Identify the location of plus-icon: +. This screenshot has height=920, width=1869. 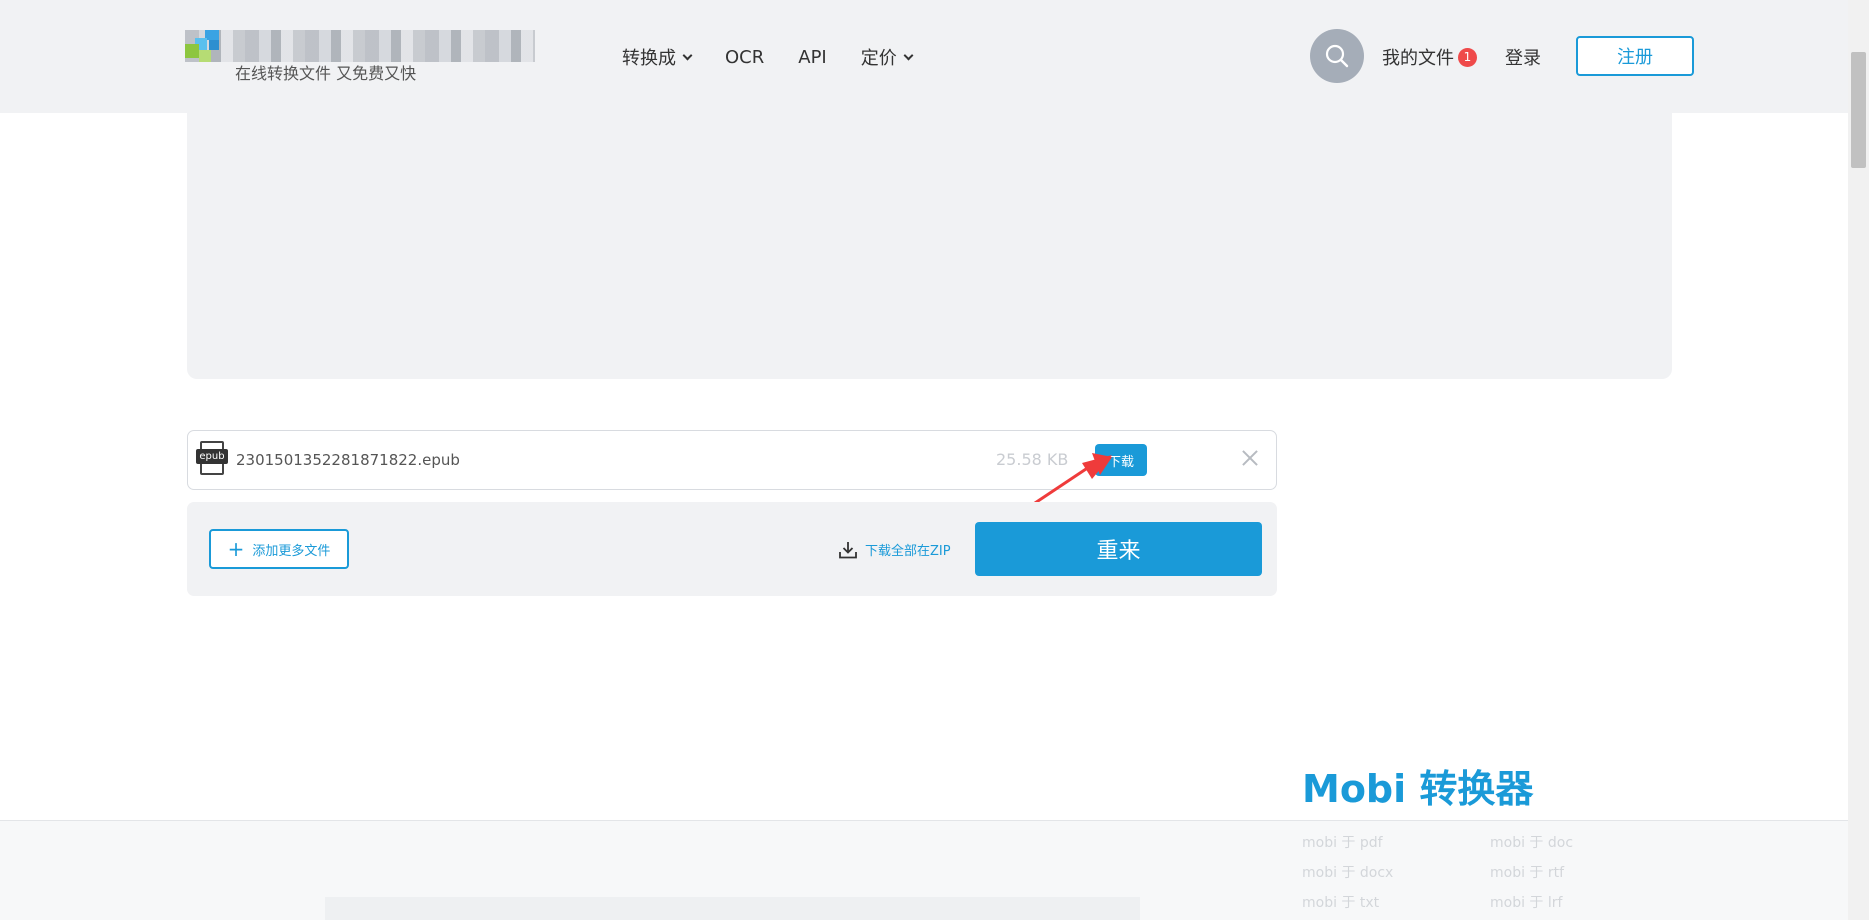
(236, 549).